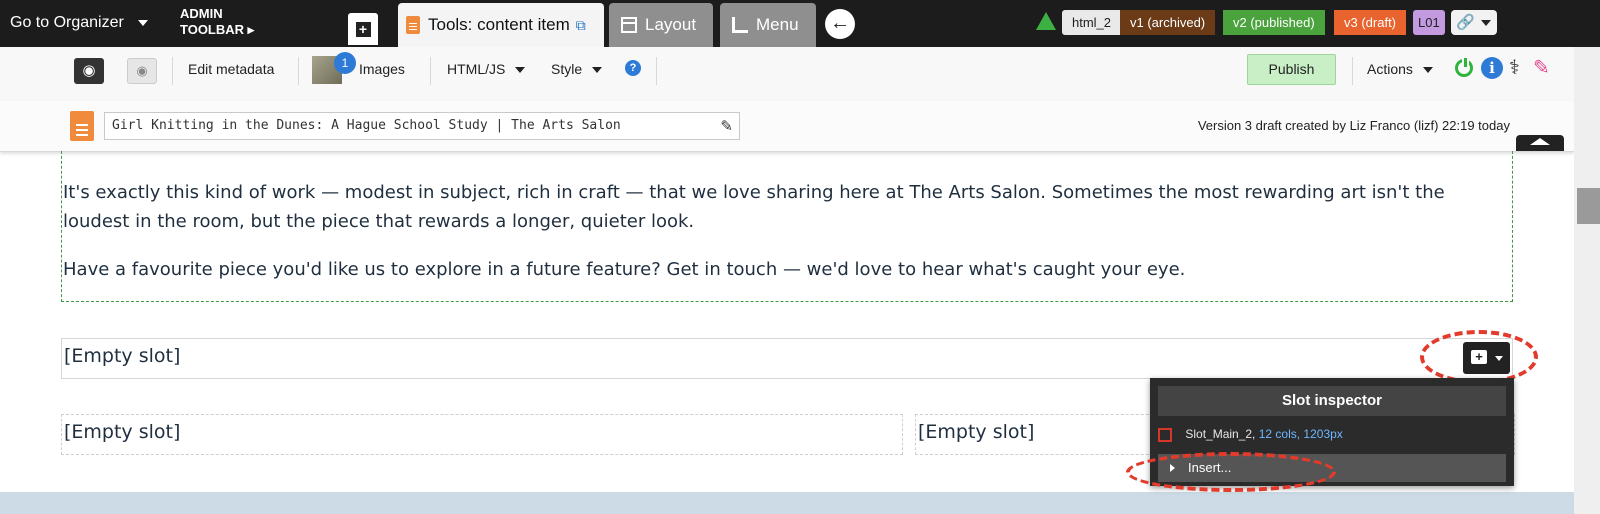 The height and width of the screenshot is (514, 1600). I want to click on arrow-left-icon: ←, so click(840, 23).